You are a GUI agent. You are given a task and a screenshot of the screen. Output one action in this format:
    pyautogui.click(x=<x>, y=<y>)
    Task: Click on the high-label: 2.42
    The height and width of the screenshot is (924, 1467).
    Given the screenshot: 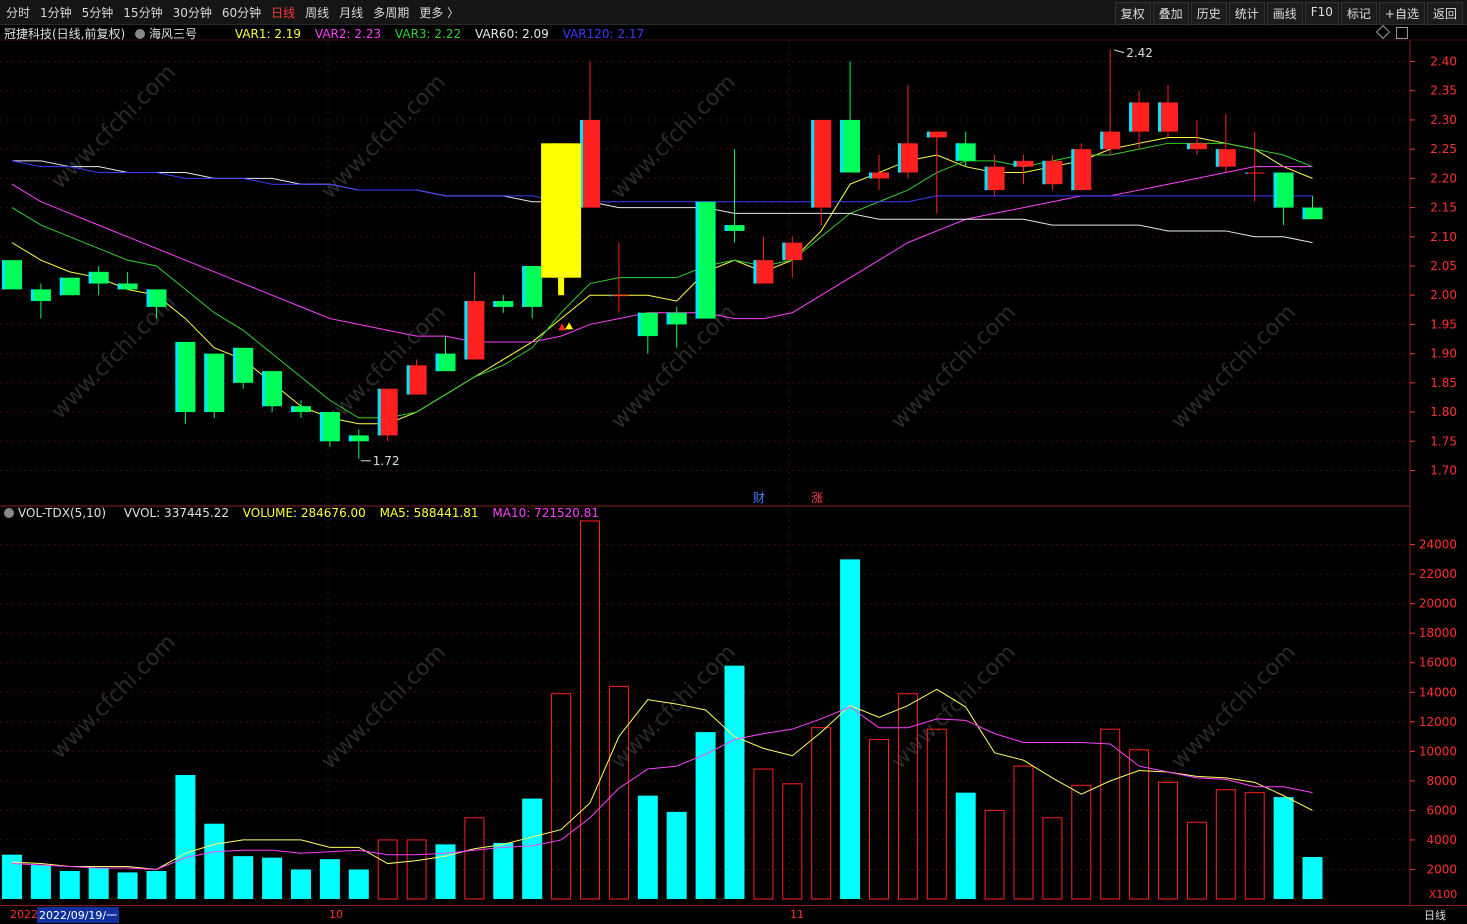 What is the action you would take?
    pyautogui.click(x=1139, y=53)
    